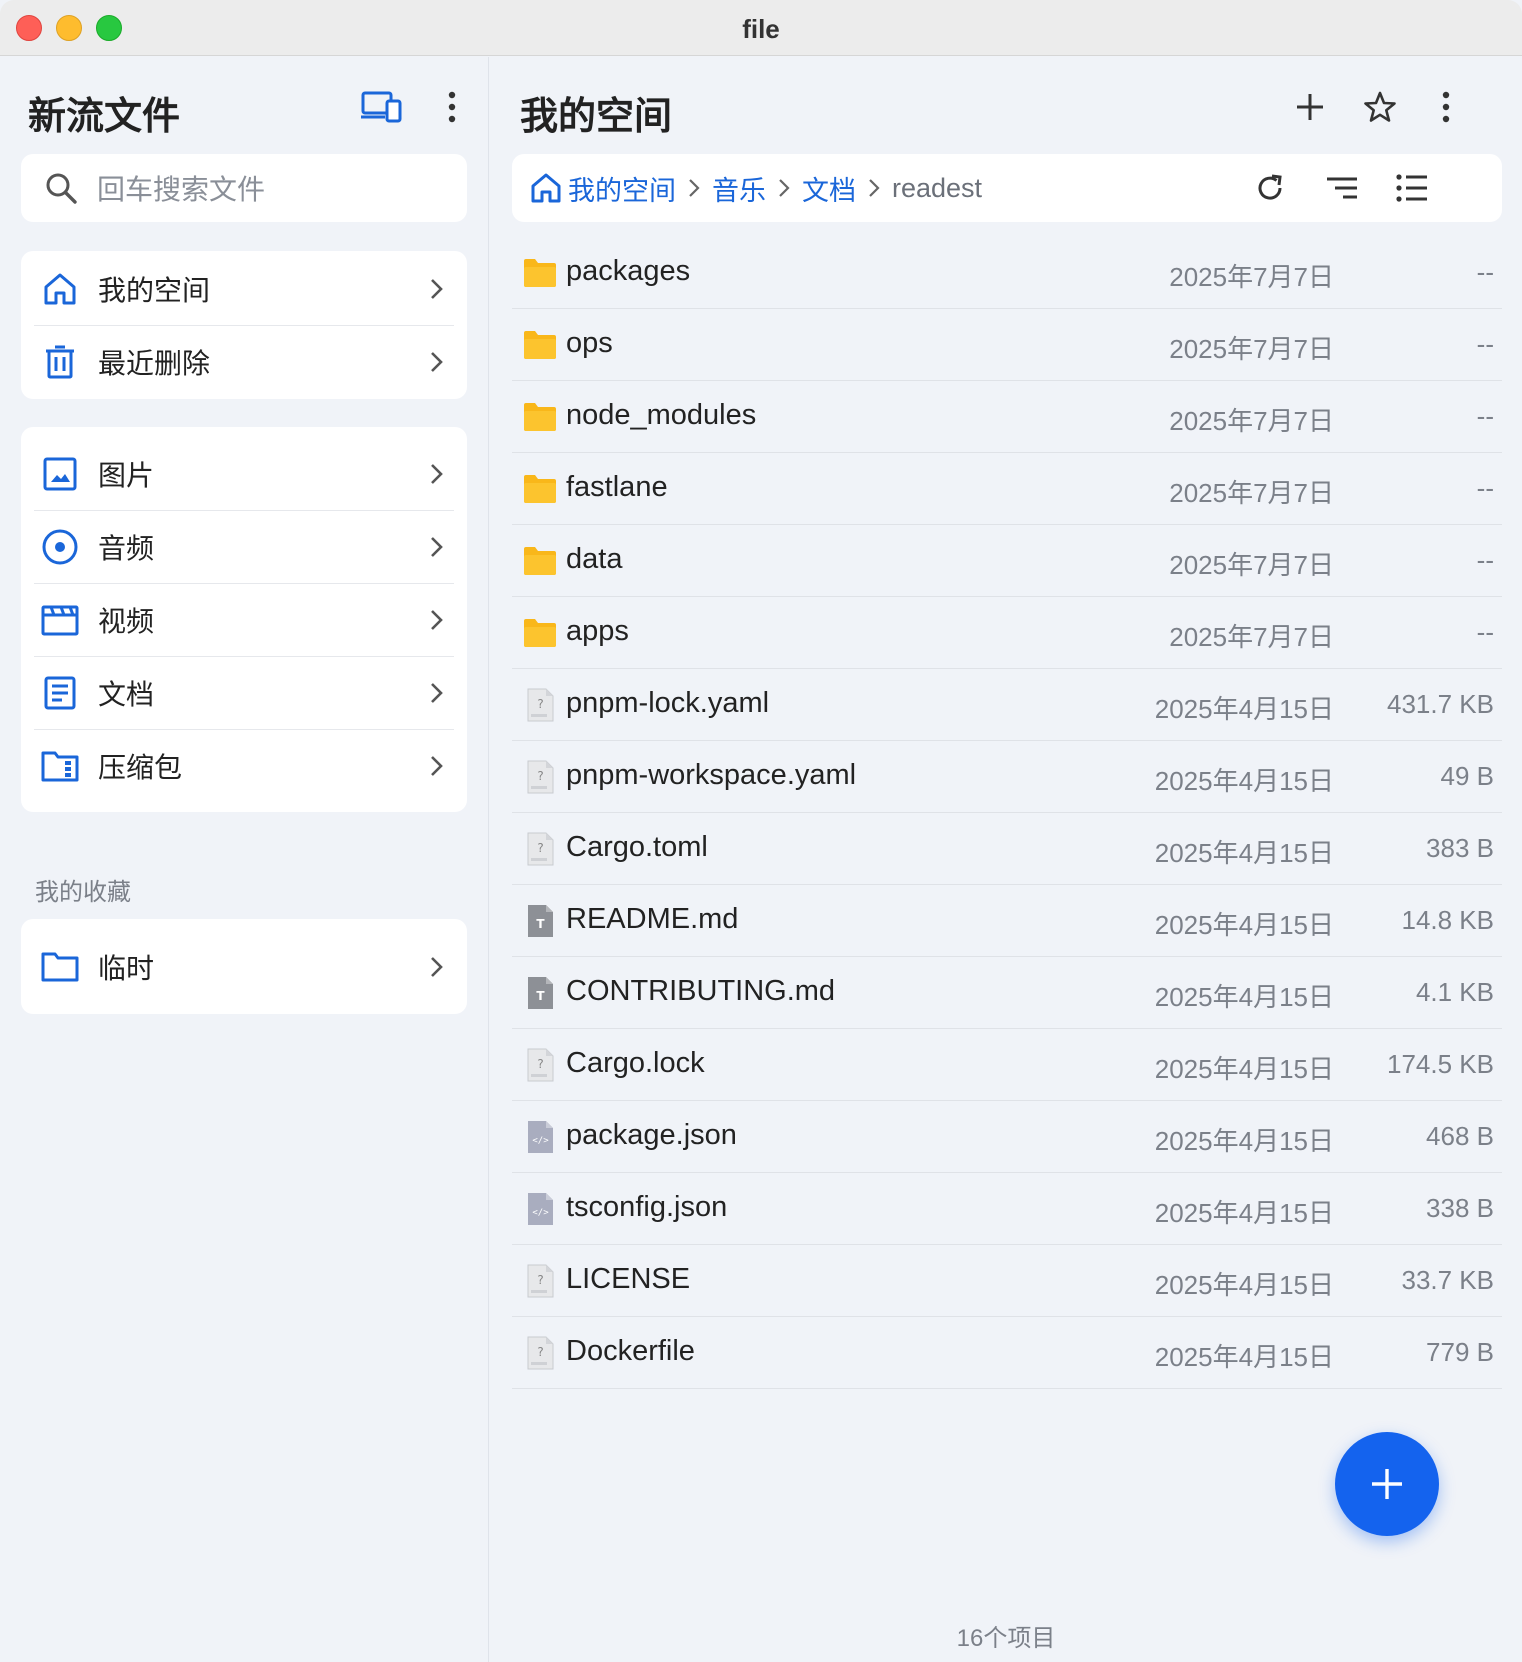 The height and width of the screenshot is (1662, 1522). I want to click on sidebar-item-recently-deleted: 最近删除, so click(244, 361).